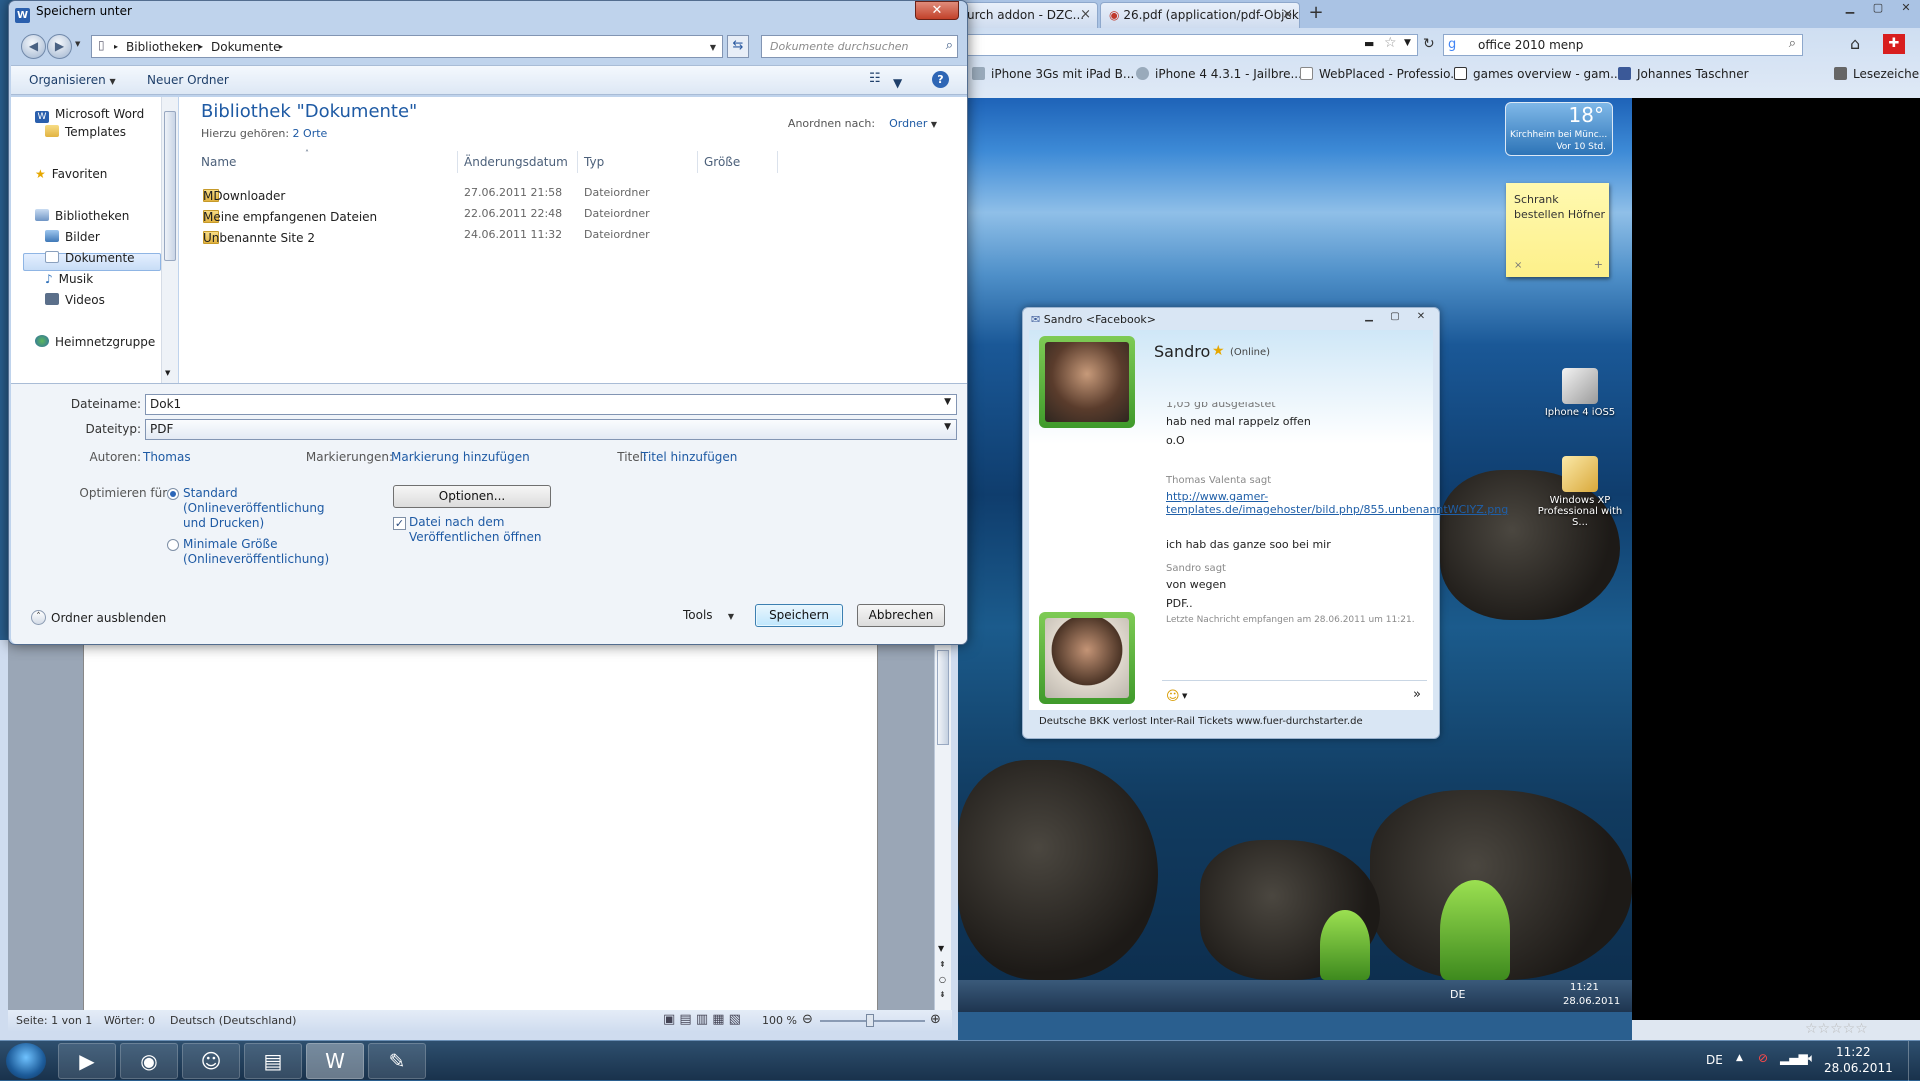 The image size is (1920, 1081). What do you see at coordinates (937, 10) in the screenshot?
I see `dialog-close-button: ✕` at bounding box center [937, 10].